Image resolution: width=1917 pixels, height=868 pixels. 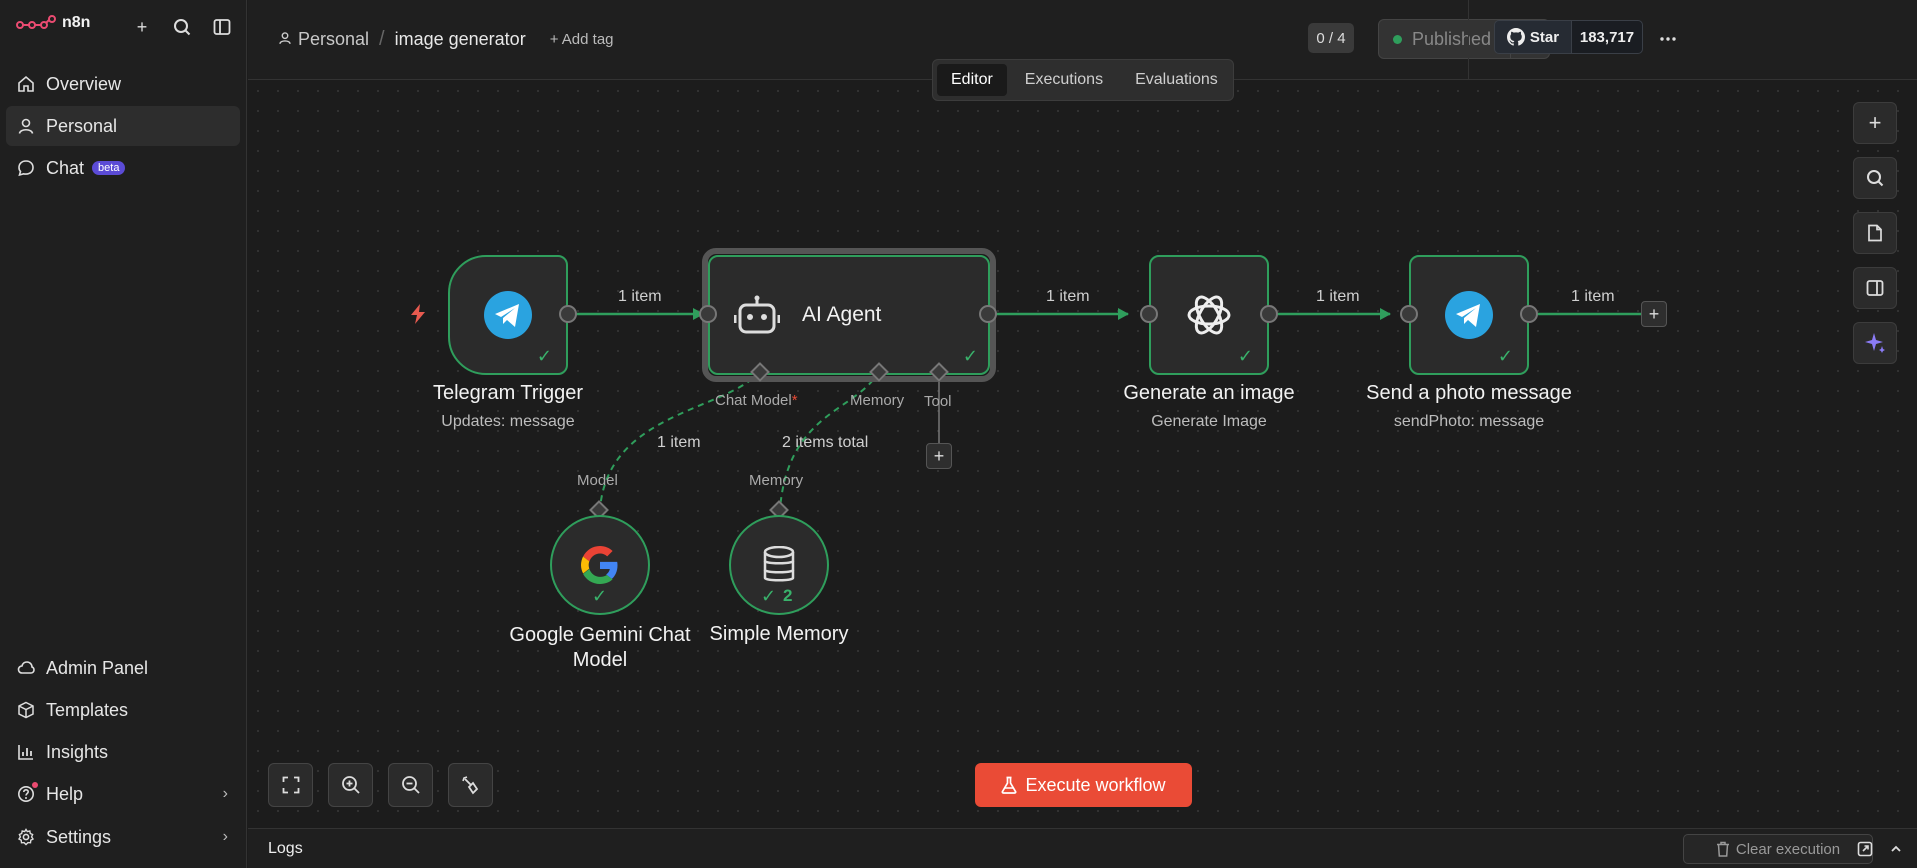 What do you see at coordinates (109, 168) in the screenshot?
I see `beta-badge: beta` at bounding box center [109, 168].